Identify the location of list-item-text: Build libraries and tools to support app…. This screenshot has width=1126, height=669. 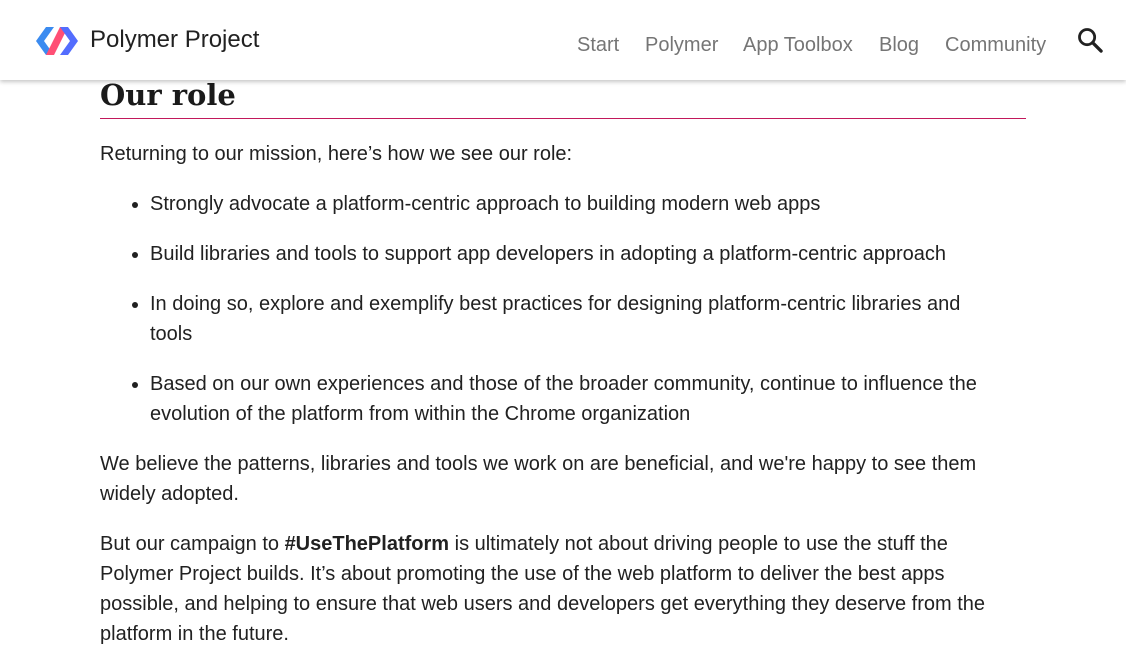
(548, 254).